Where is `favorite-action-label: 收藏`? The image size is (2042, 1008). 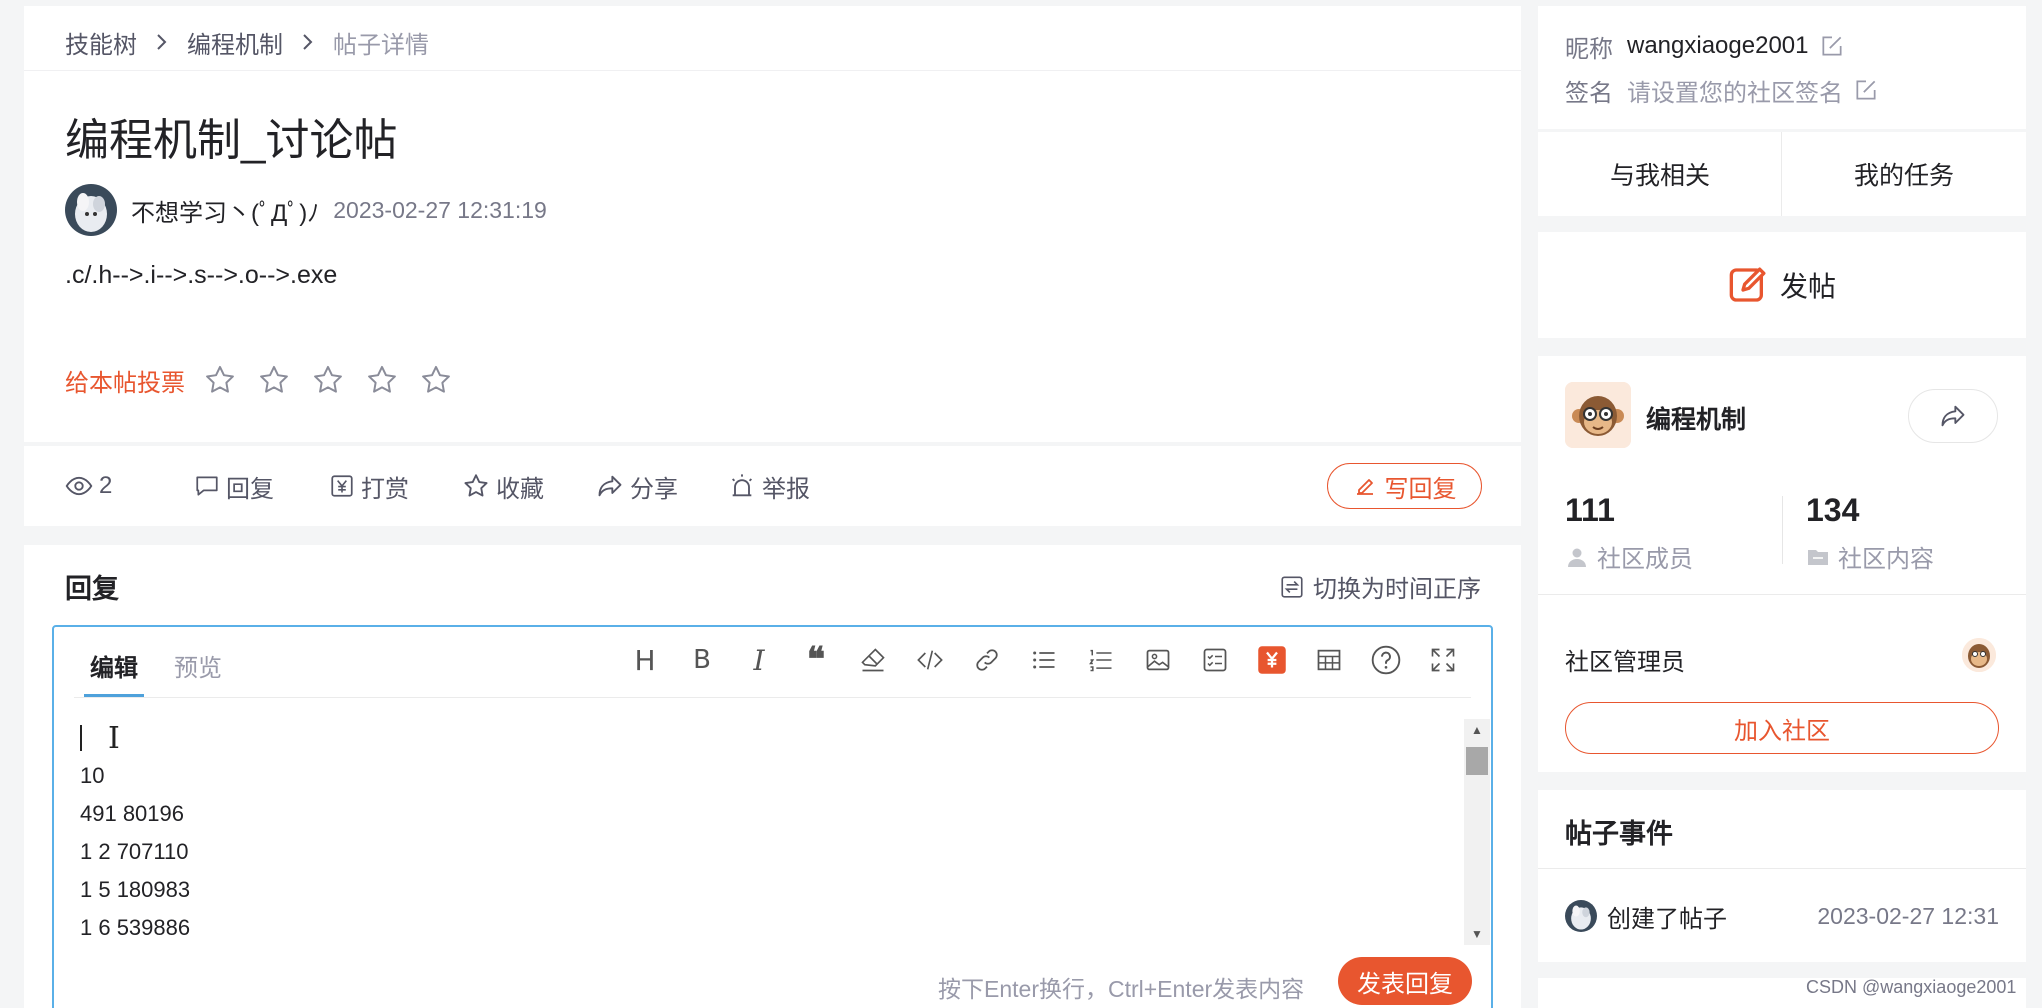 favorite-action-label: 收藏 is located at coordinates (520, 489).